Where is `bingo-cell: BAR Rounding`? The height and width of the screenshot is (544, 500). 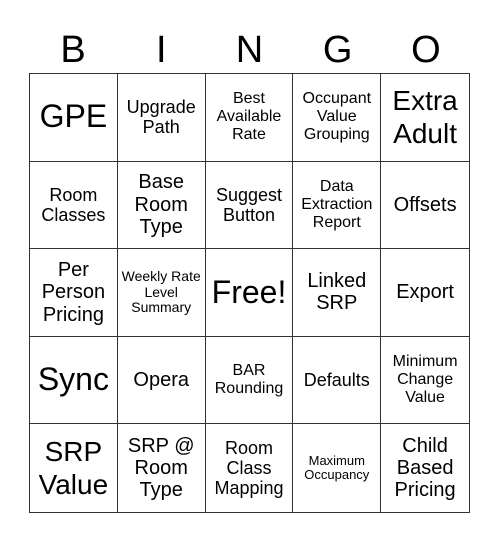 bingo-cell: BAR Rounding is located at coordinates (249, 380).